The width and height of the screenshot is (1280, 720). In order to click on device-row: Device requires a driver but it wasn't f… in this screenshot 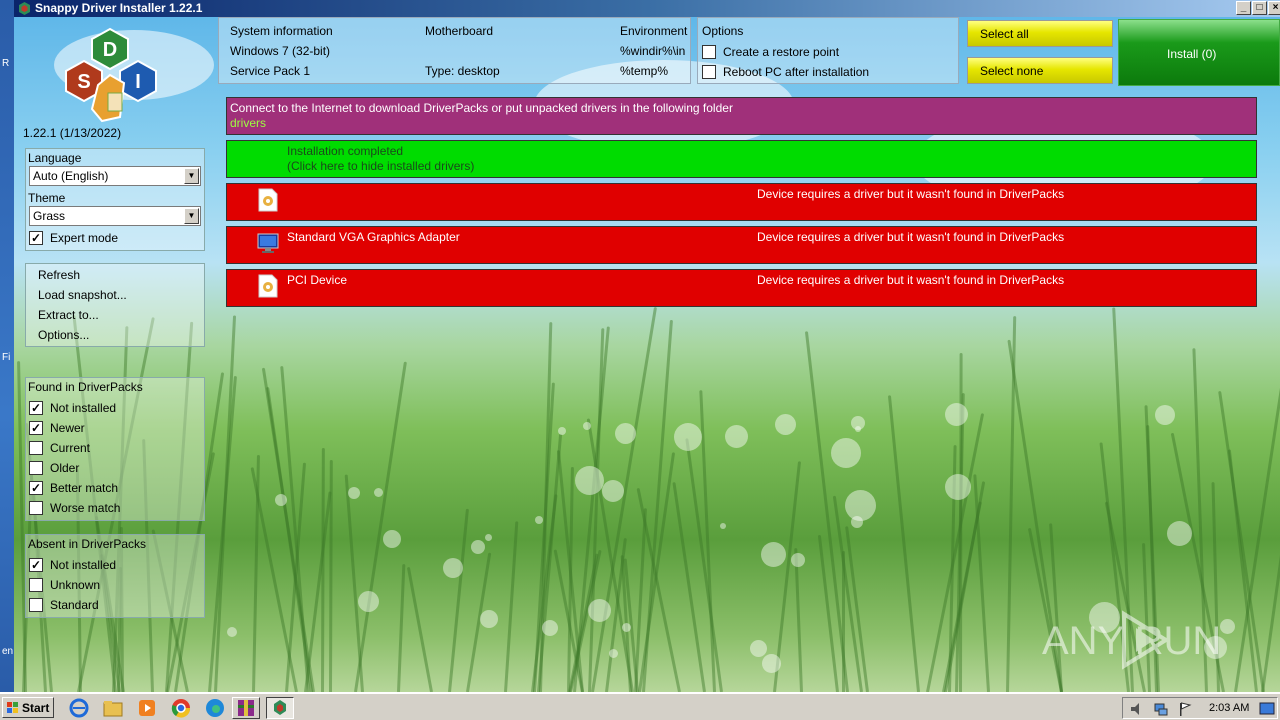, I will do `click(741, 202)`.